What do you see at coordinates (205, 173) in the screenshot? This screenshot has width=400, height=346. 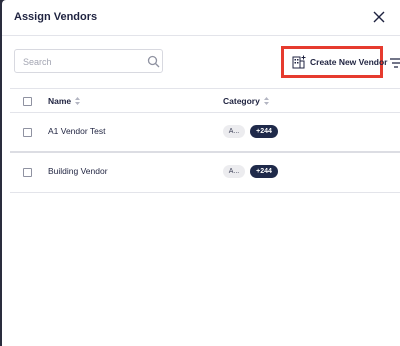 I see `table-row: Building Vendor A... +244` at bounding box center [205, 173].